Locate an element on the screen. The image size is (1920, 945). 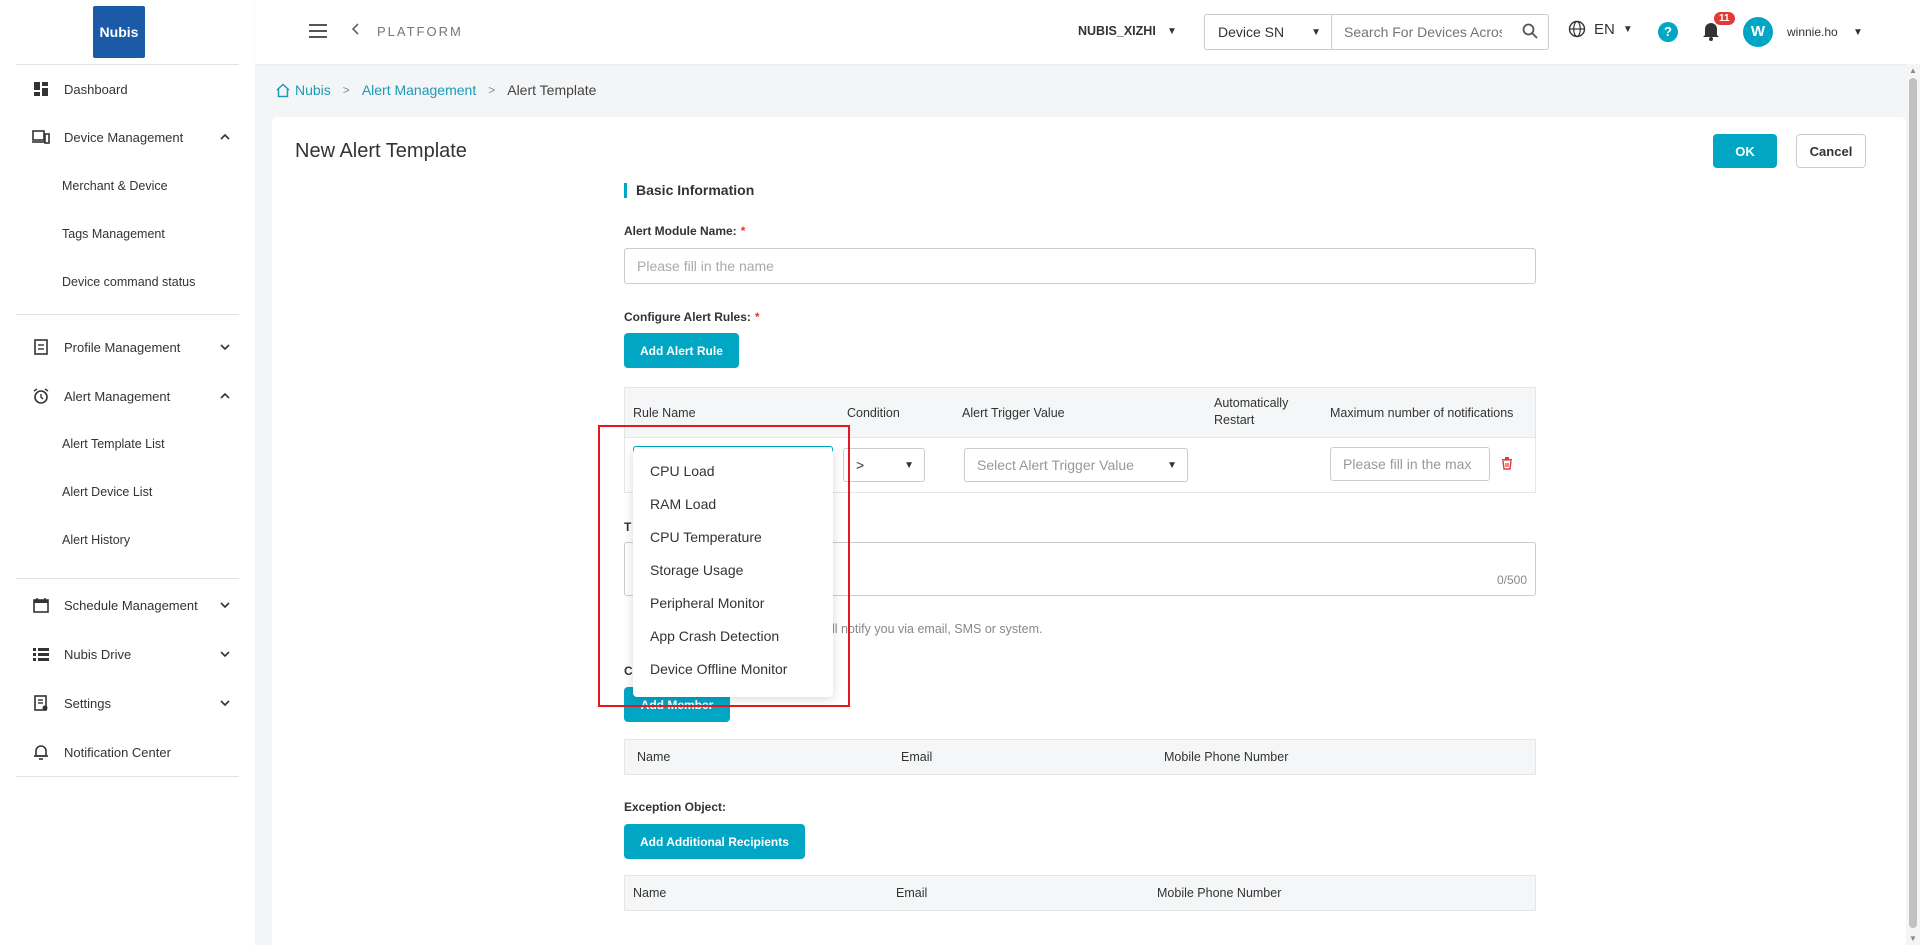
label-text: Configure Alert Rules: is located at coordinates (687, 317).